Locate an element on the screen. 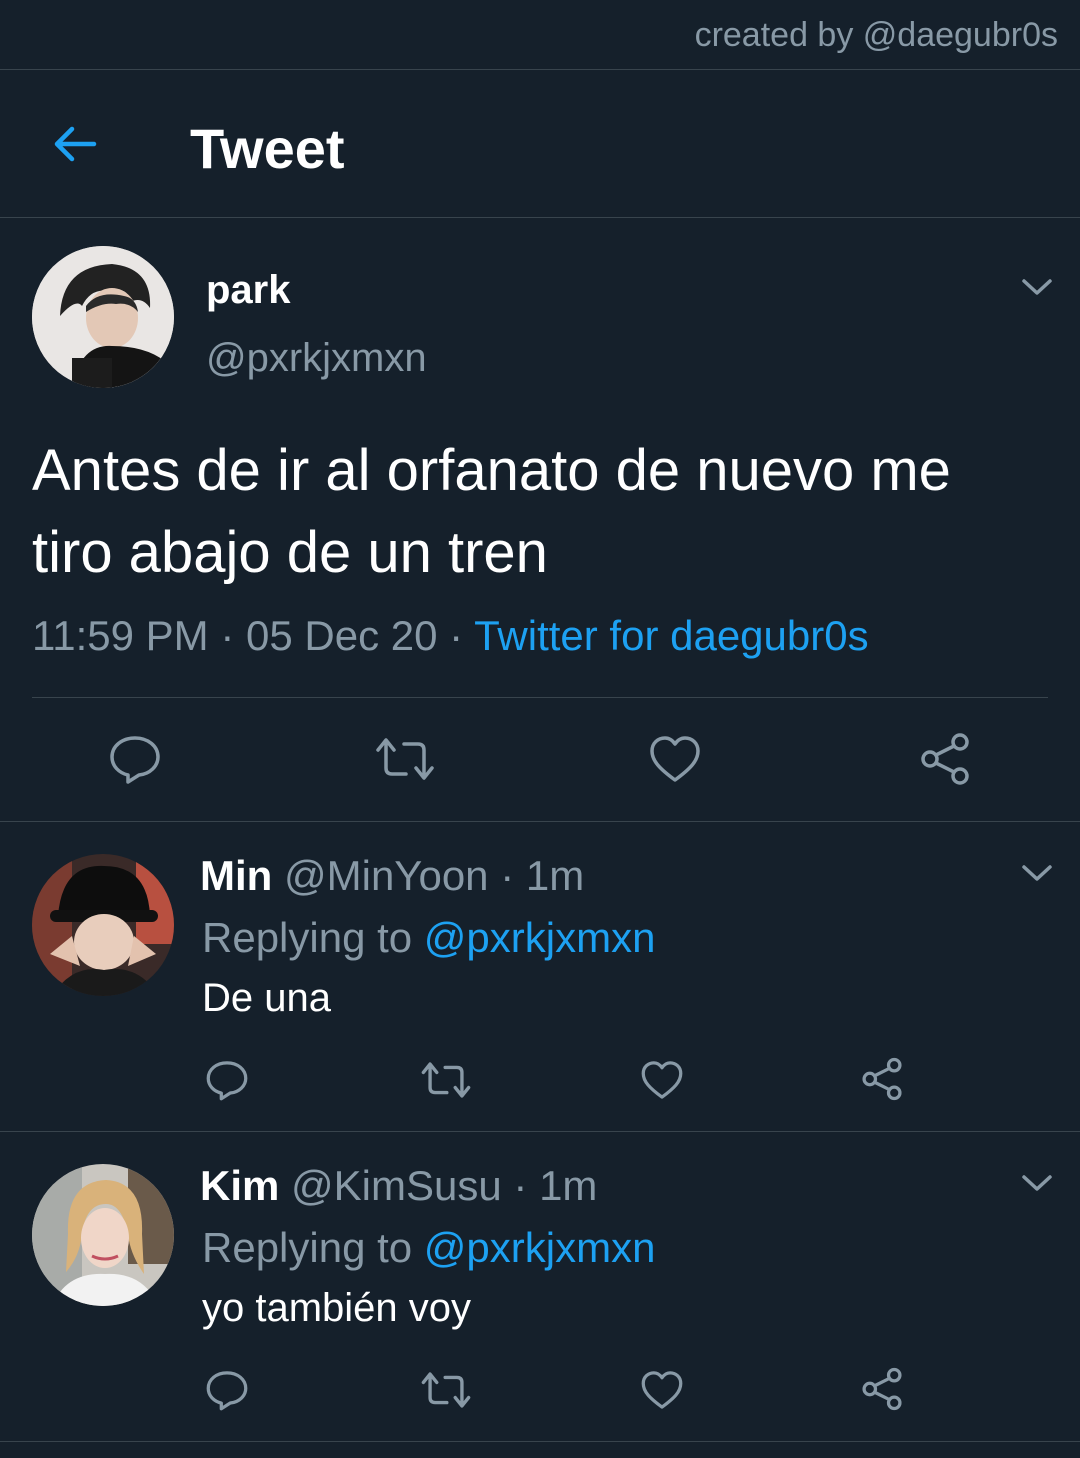 The width and height of the screenshot is (1080, 1458). reply-header: Kim @KimSusu · 1m is located at coordinates (398, 1186).